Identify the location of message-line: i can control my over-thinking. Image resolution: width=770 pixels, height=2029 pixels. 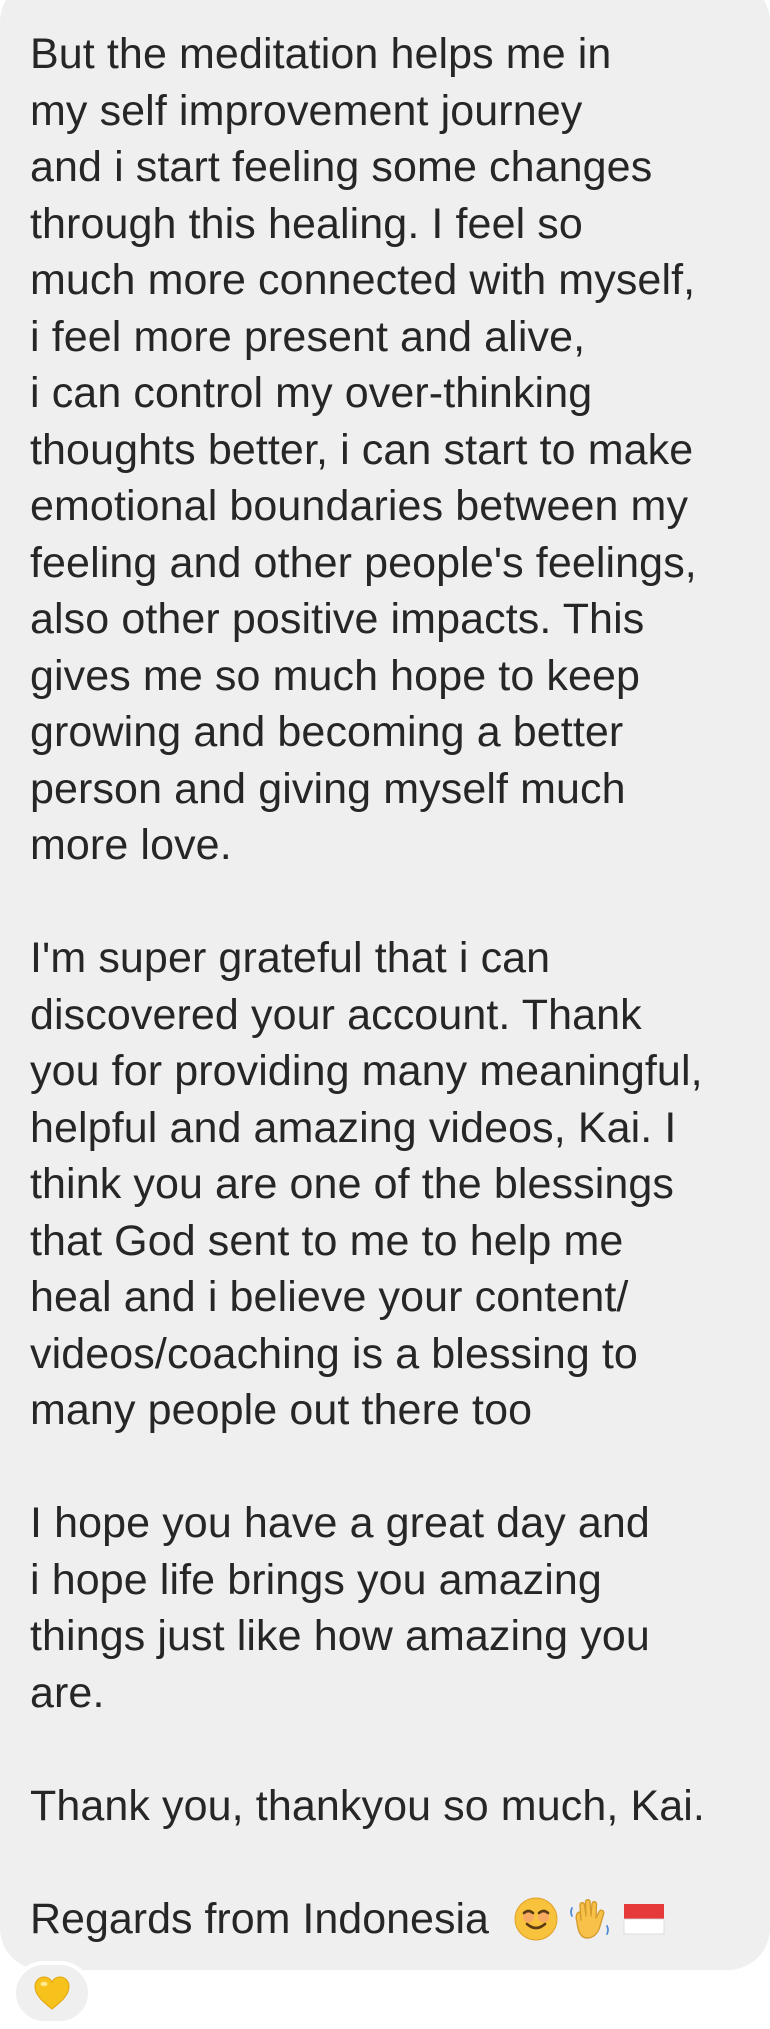
(311, 393).